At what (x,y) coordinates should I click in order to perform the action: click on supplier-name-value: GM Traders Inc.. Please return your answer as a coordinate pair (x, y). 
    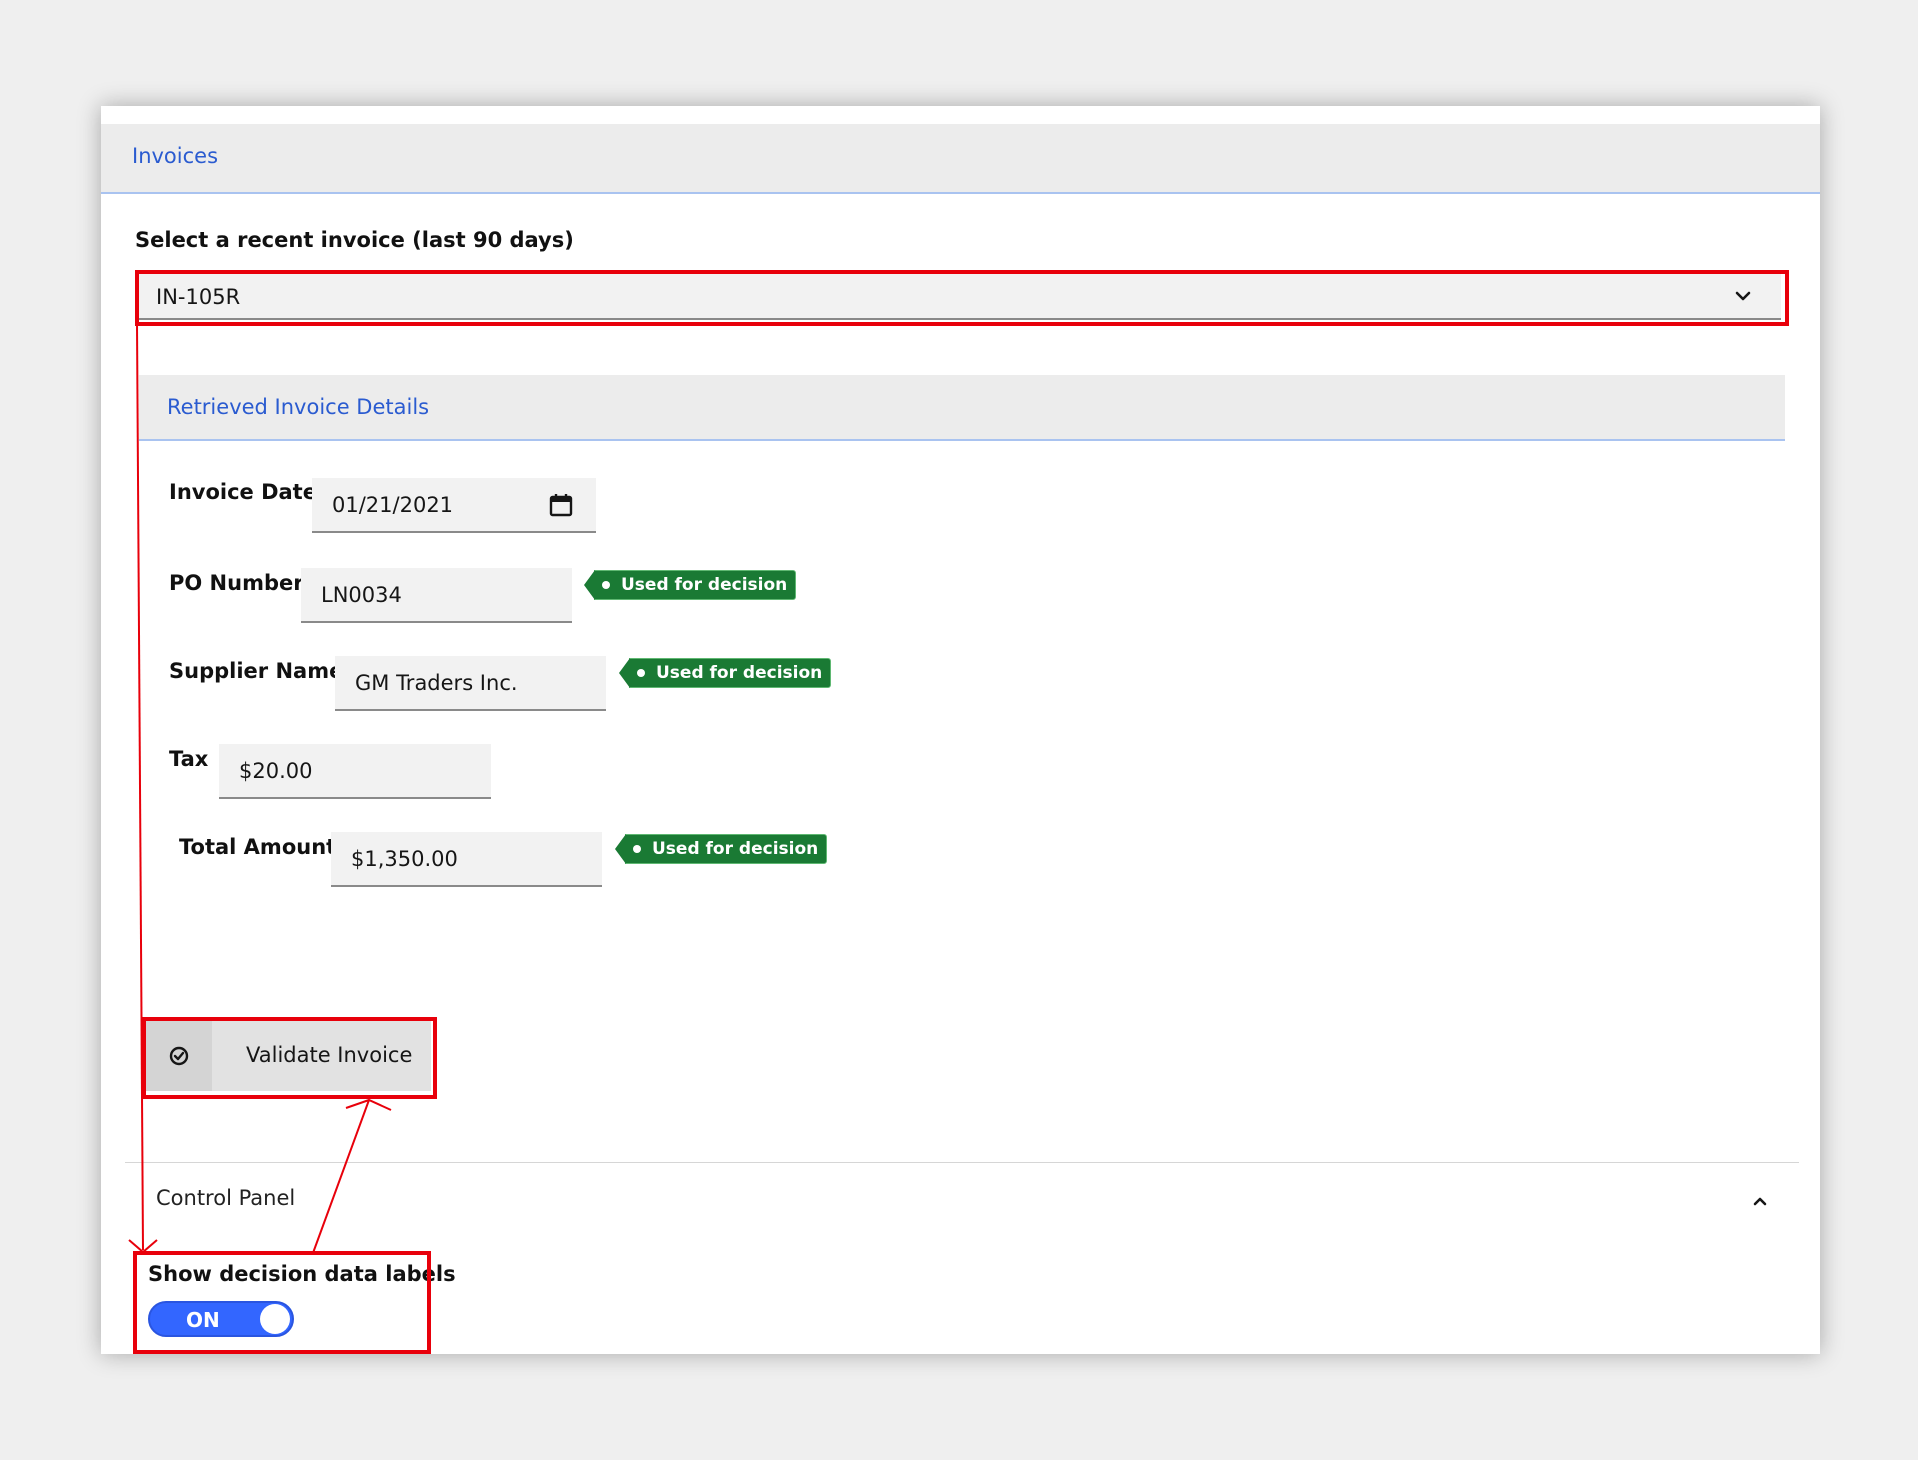
    Looking at the image, I should click on (436, 683).